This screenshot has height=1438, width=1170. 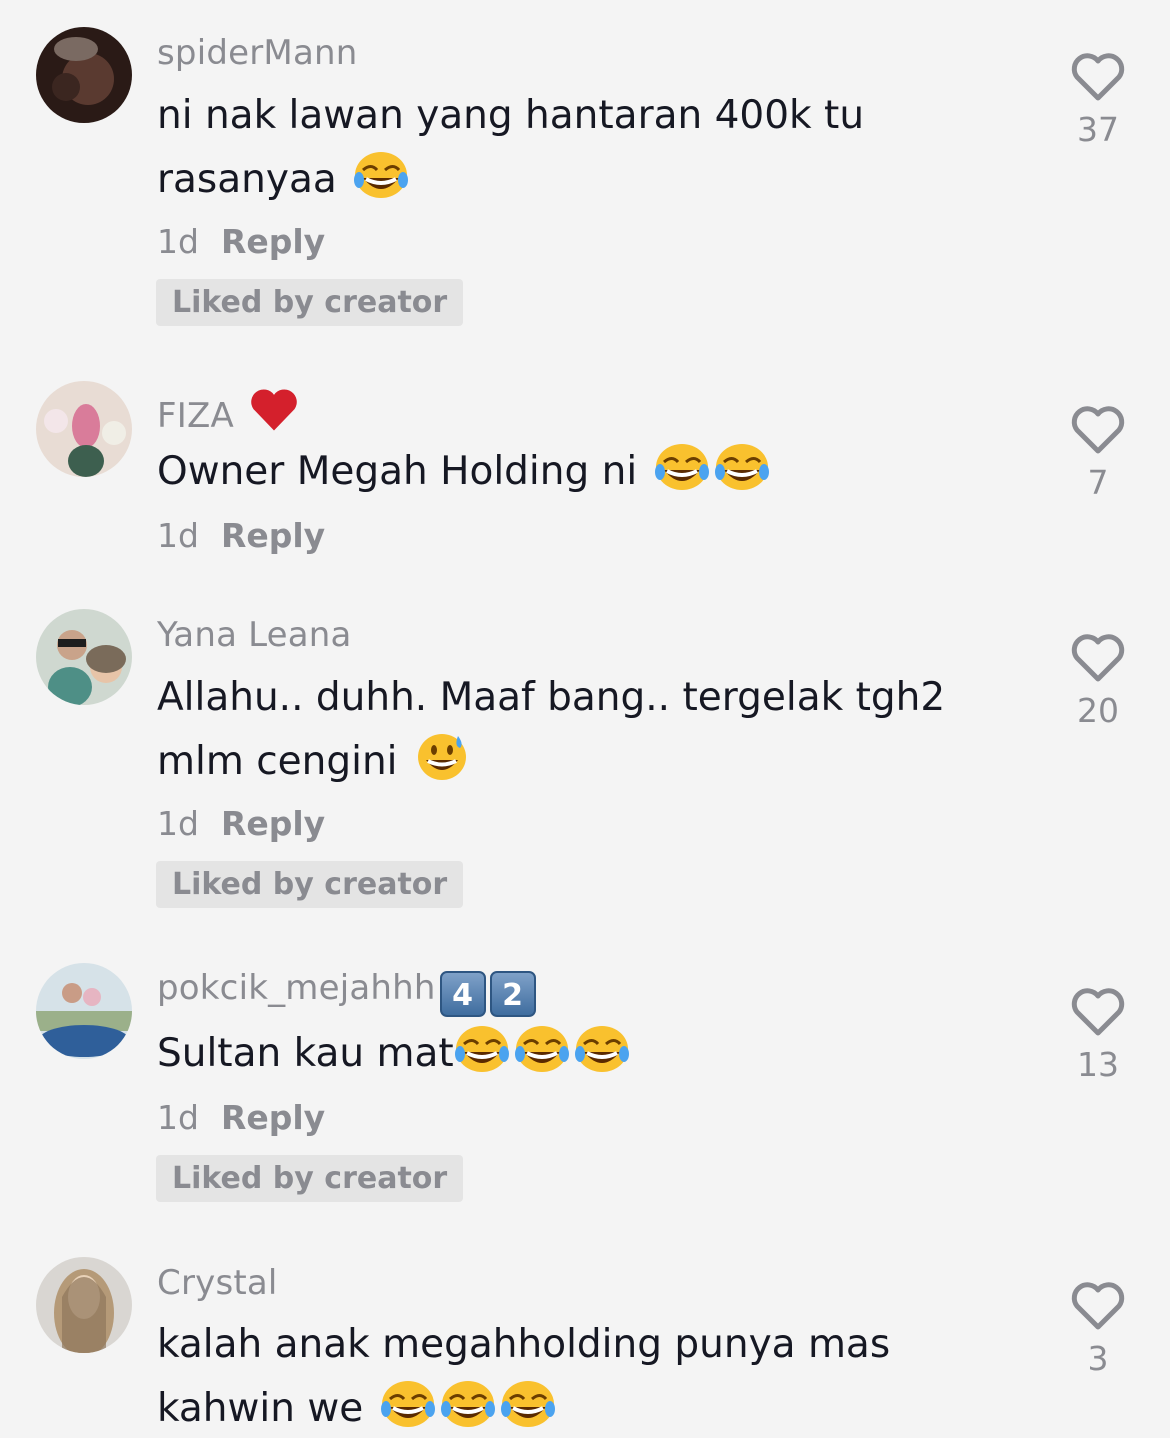 I want to click on comment-text-line: kahwin we, so click(x=587, y=1407).